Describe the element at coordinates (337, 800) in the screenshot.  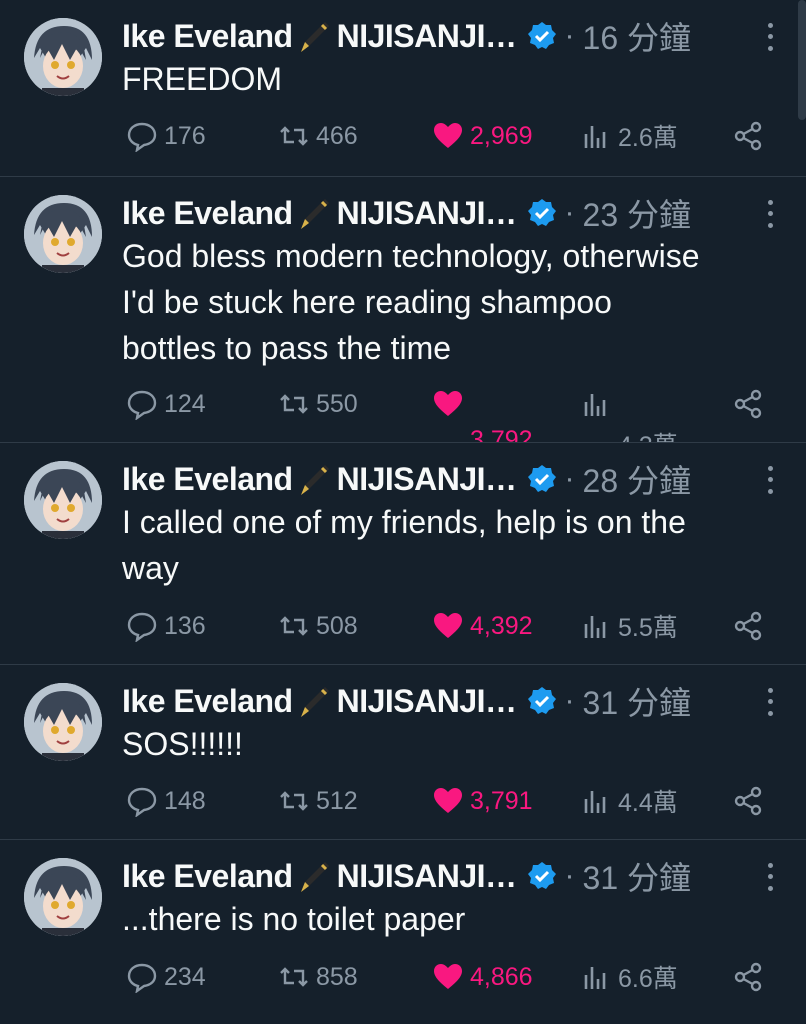
I see `retweet-count: 512` at that location.